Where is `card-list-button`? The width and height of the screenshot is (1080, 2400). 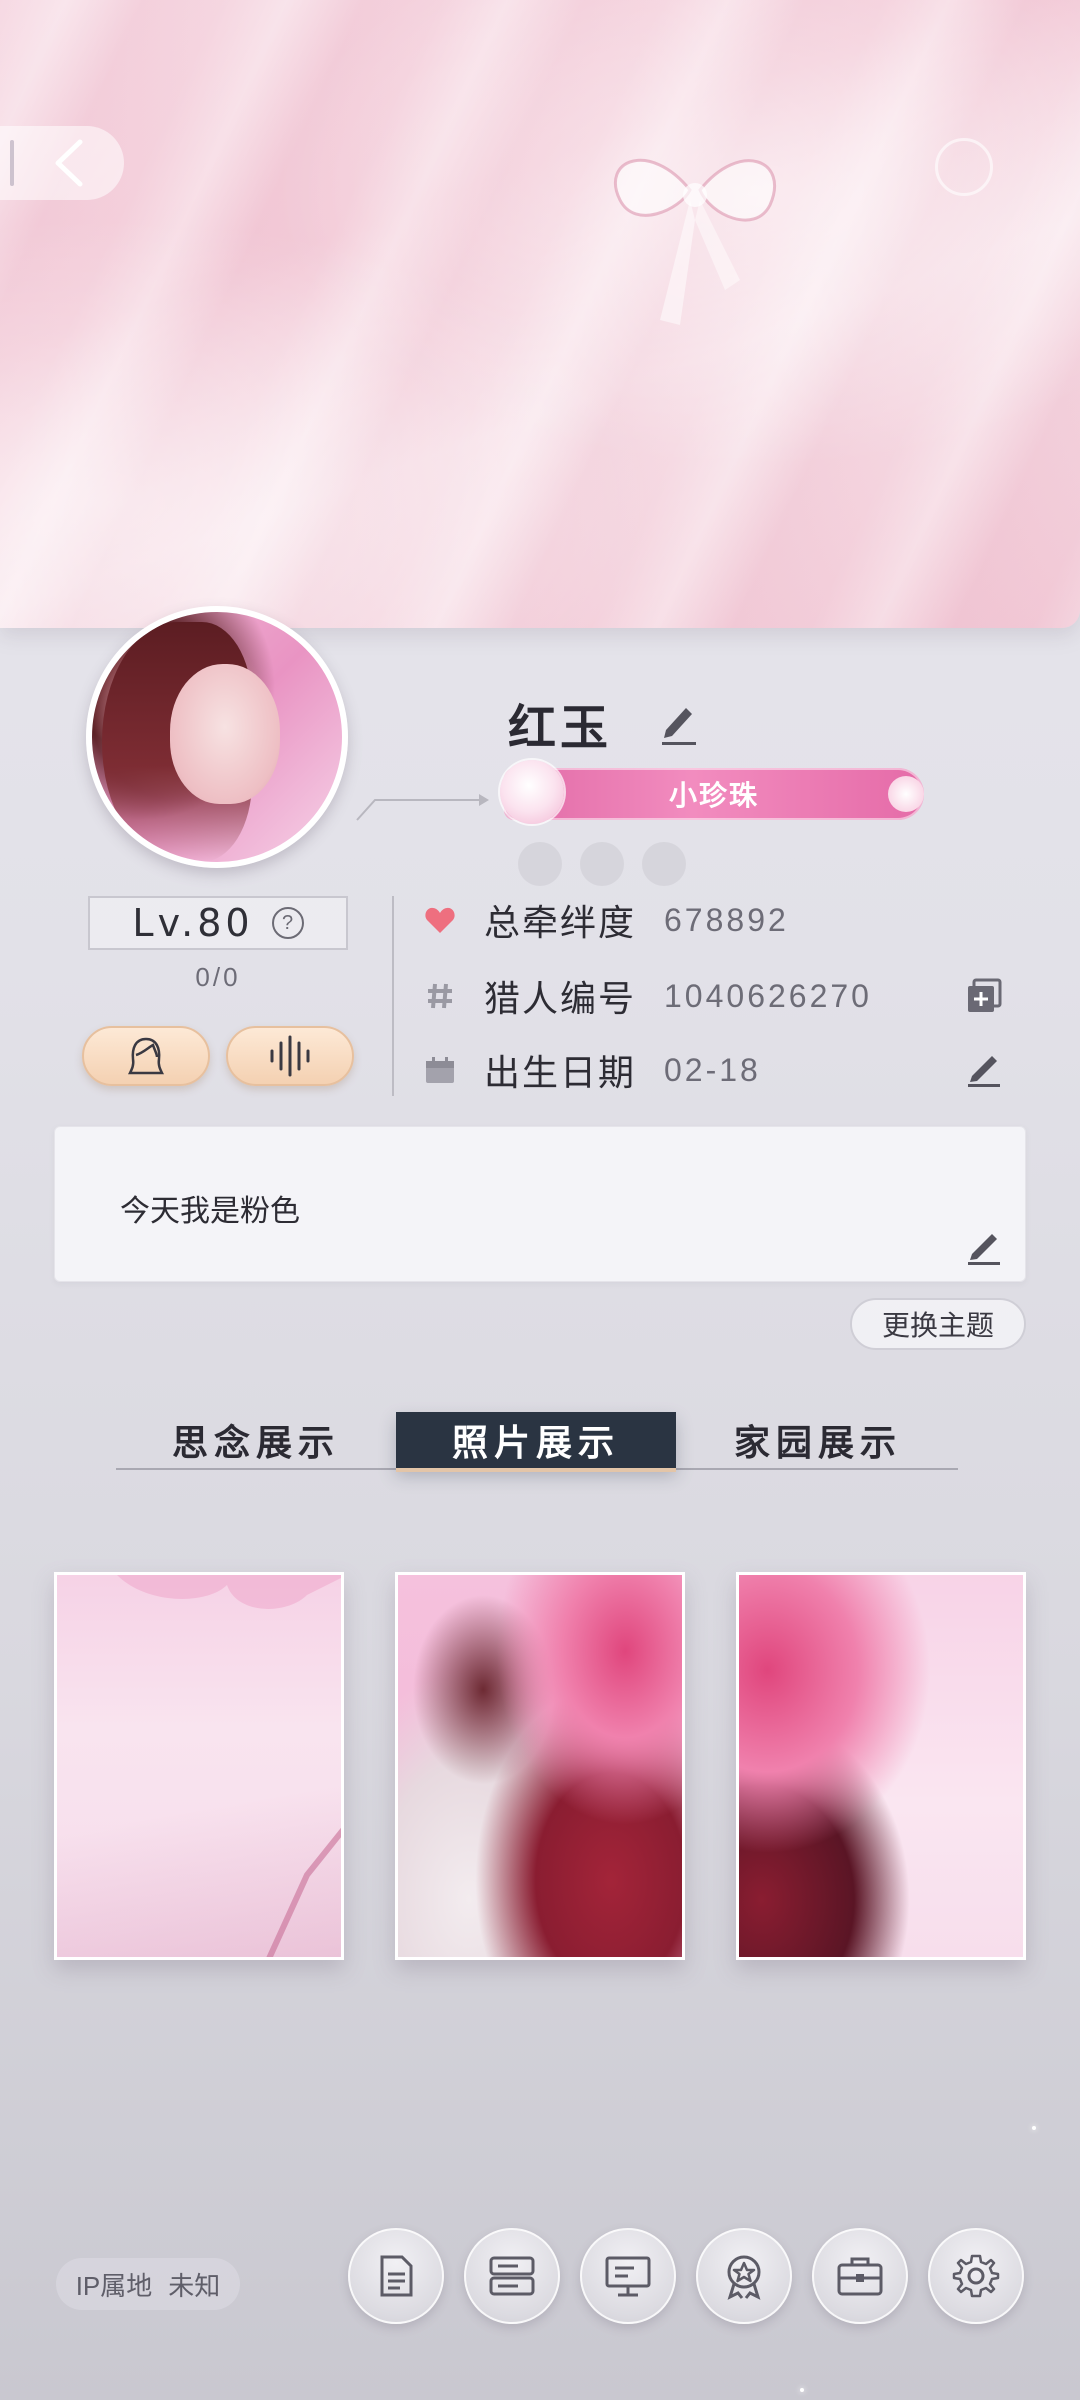 card-list-button is located at coordinates (512, 2276).